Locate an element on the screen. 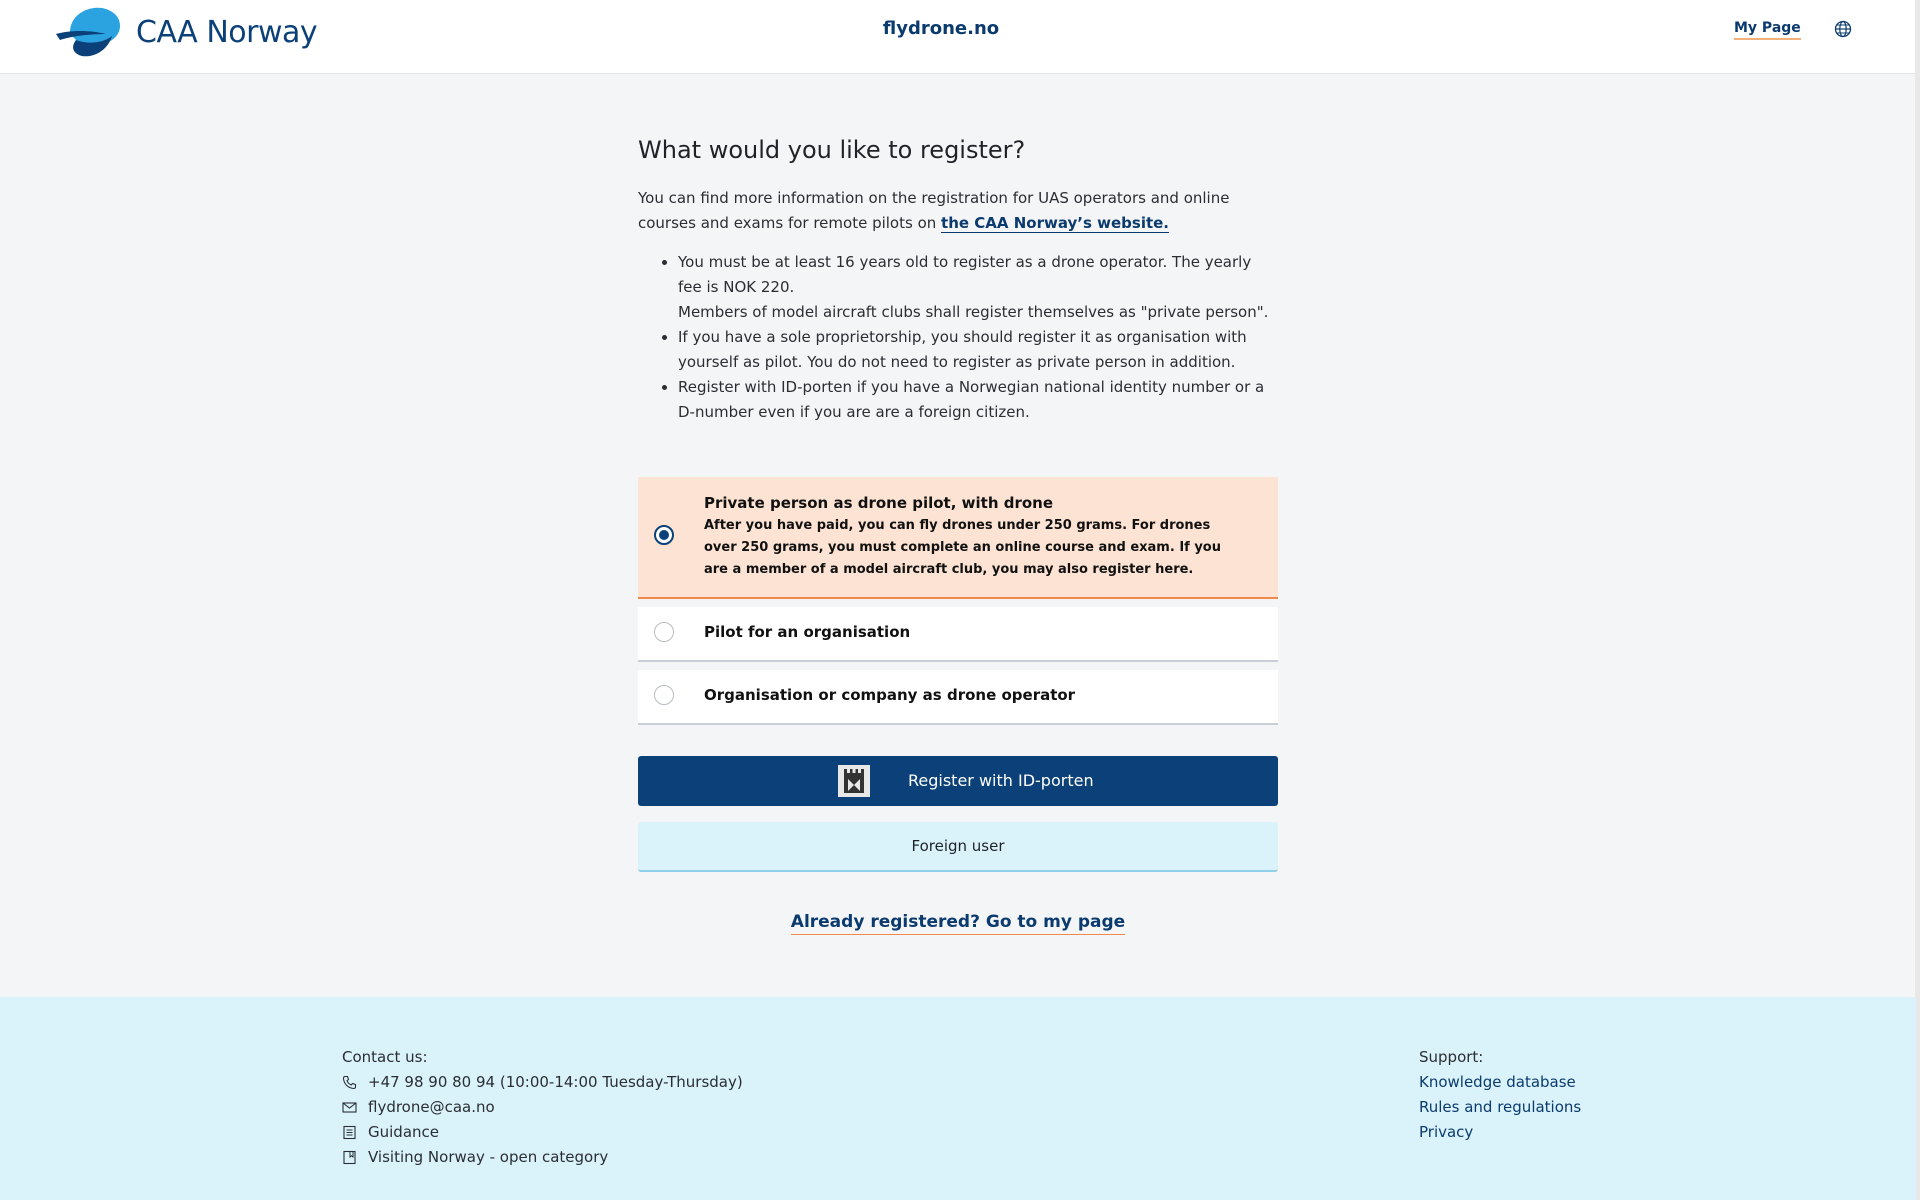  page-title: What would you like to register? is located at coordinates (832, 150).